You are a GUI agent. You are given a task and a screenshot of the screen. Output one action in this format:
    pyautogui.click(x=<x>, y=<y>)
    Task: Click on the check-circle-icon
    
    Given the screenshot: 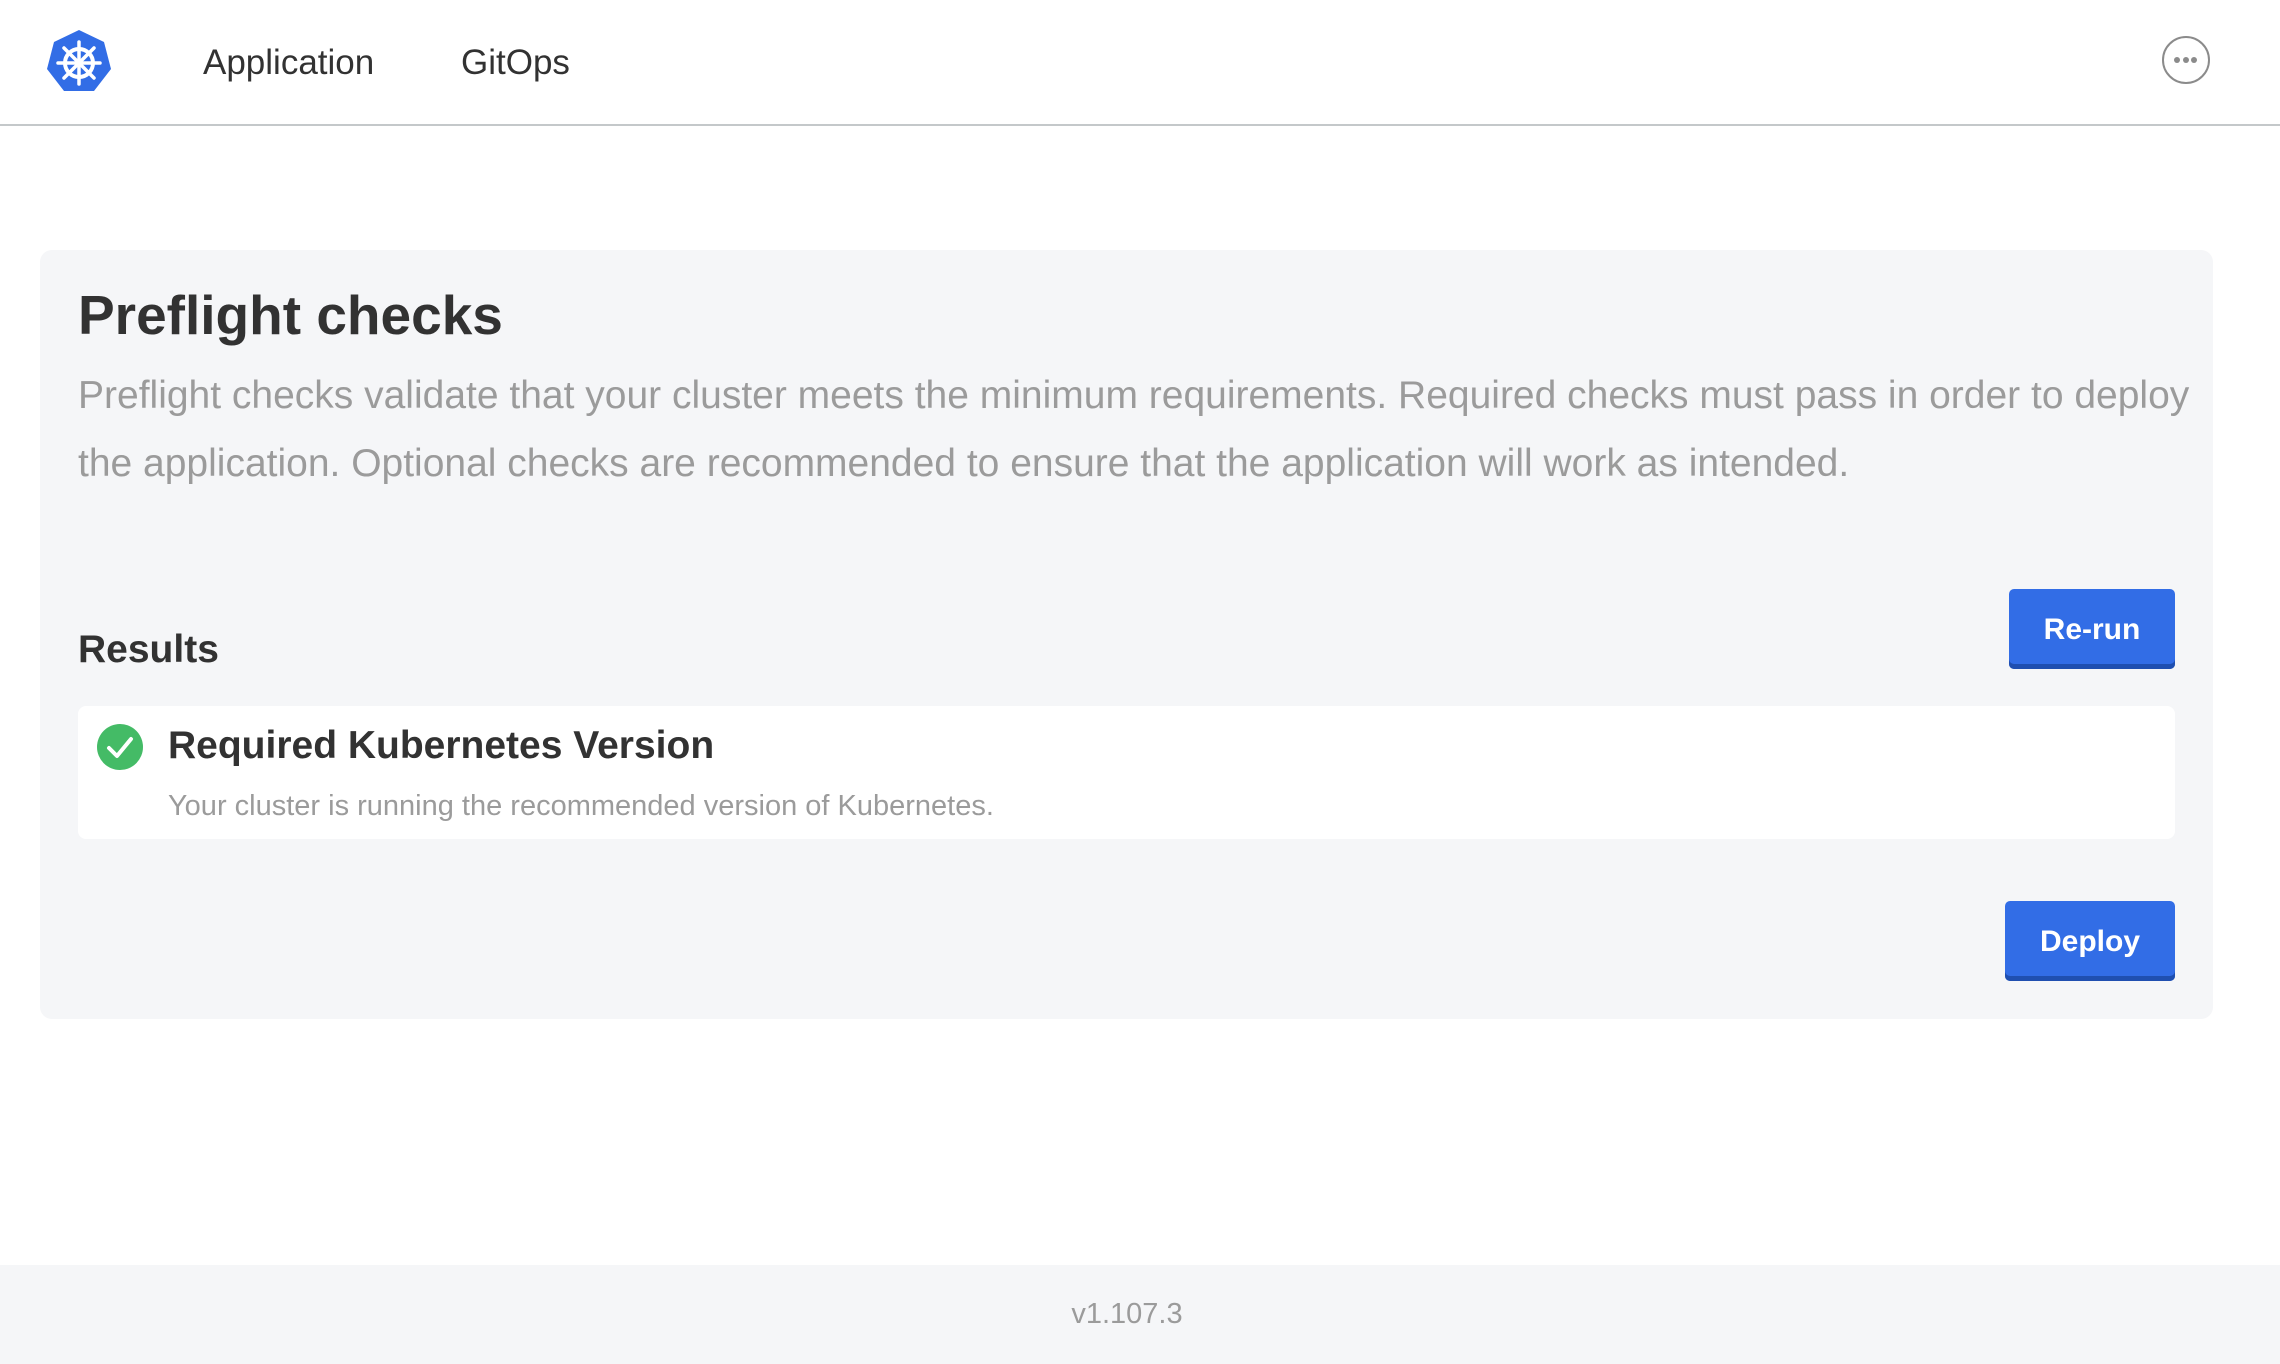 What is the action you would take?
    pyautogui.click(x=120, y=747)
    